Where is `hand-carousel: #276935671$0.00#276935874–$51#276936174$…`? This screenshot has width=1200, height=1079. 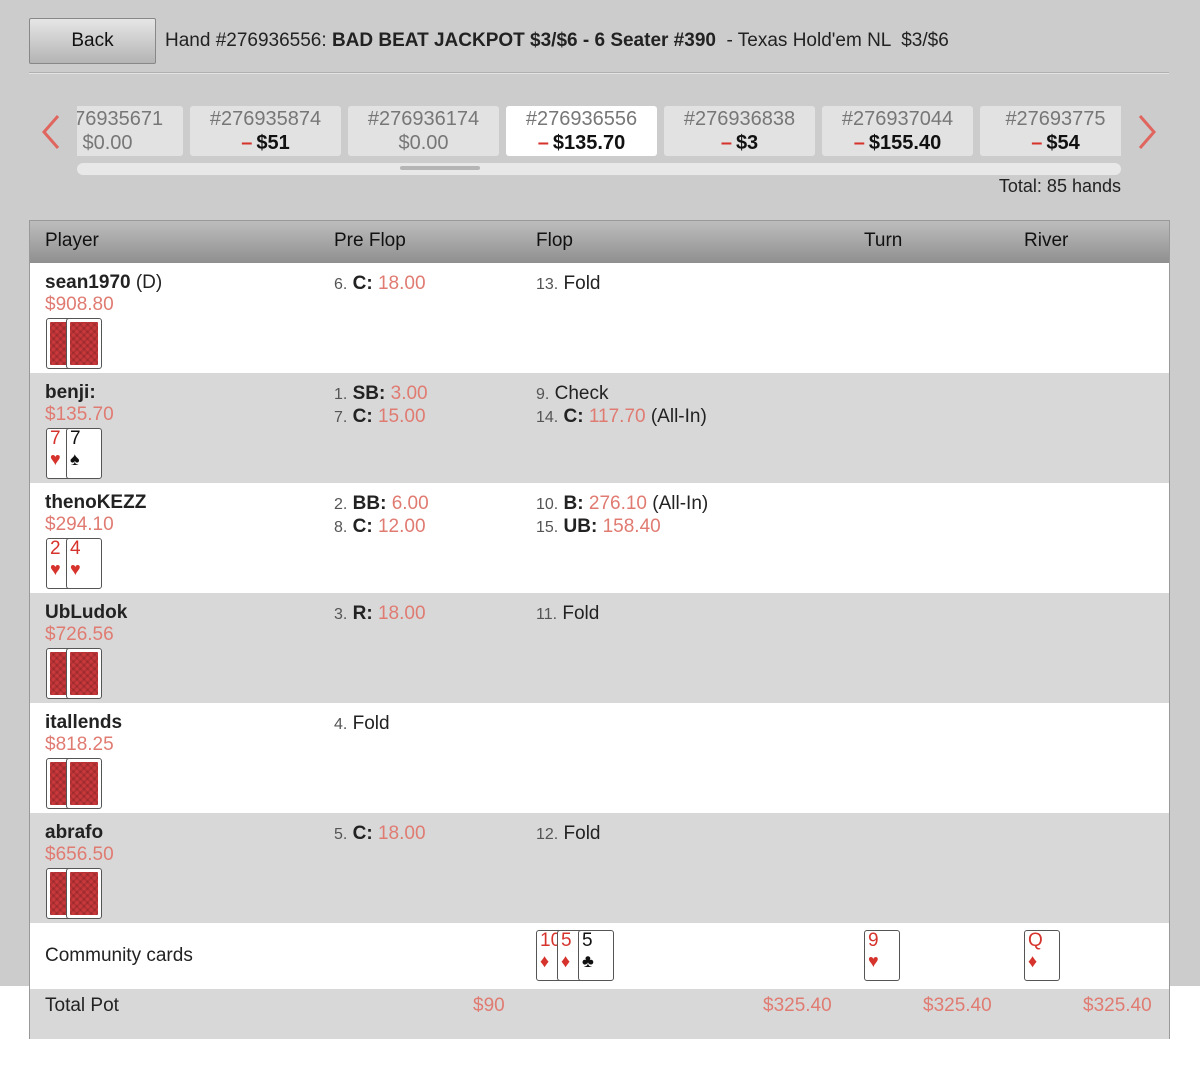 hand-carousel: #276935671$0.00#276935874–$51#276936174$… is located at coordinates (599, 131).